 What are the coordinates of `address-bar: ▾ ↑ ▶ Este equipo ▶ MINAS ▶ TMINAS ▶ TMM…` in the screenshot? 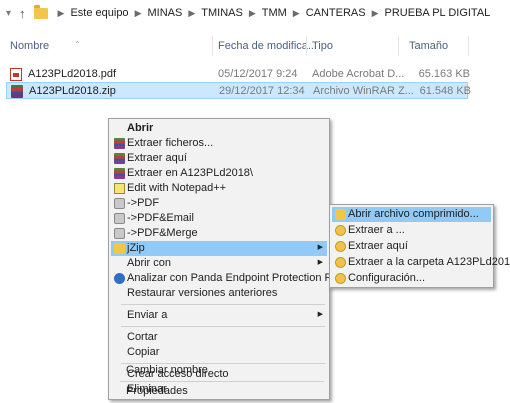 It's located at (255, 13).